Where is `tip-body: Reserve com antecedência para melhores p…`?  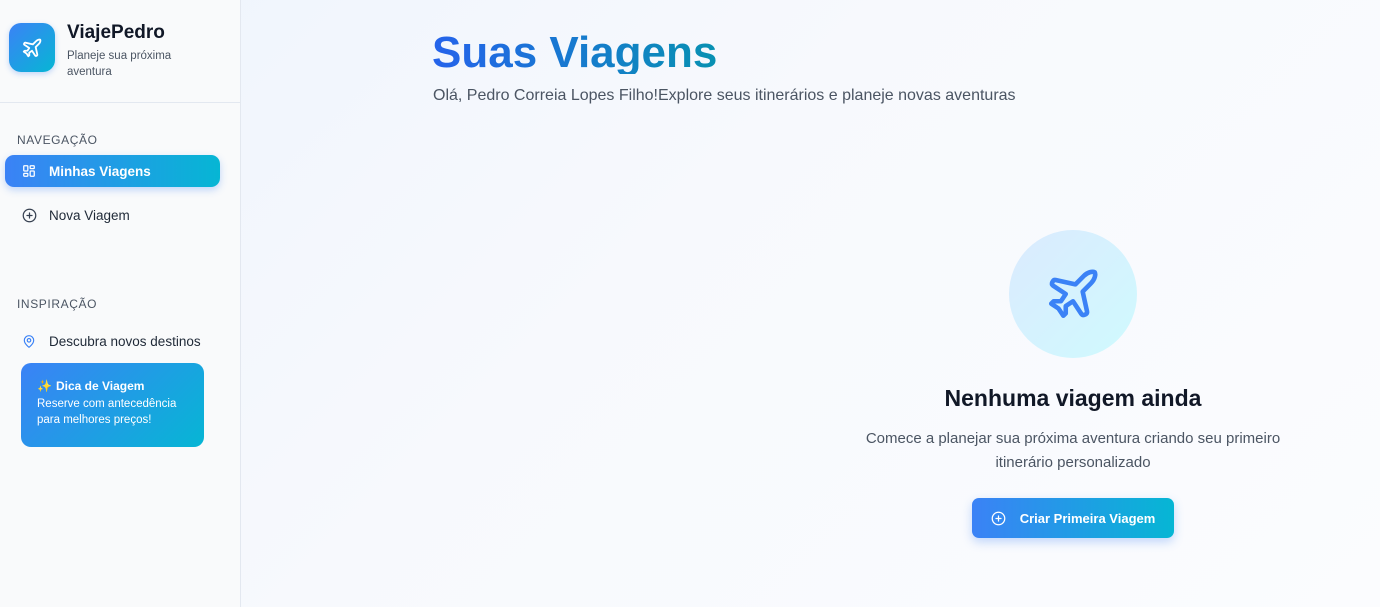 tip-body: Reserve com antecedência para melhores p… is located at coordinates (107, 412).